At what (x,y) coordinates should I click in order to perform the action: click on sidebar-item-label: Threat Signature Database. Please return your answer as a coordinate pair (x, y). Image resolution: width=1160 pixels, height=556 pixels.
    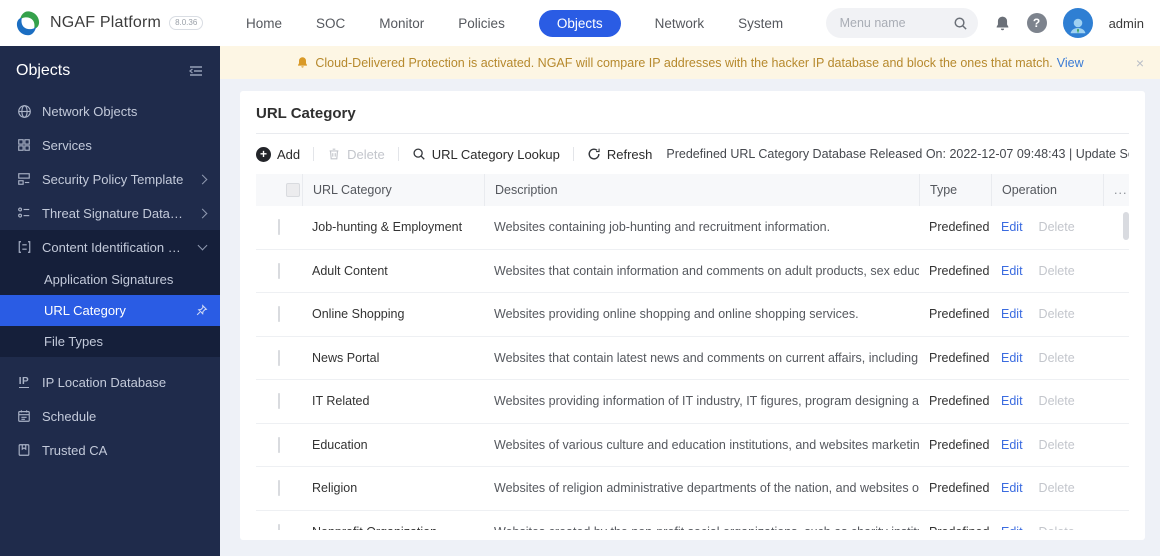
    Looking at the image, I should click on (115, 213).